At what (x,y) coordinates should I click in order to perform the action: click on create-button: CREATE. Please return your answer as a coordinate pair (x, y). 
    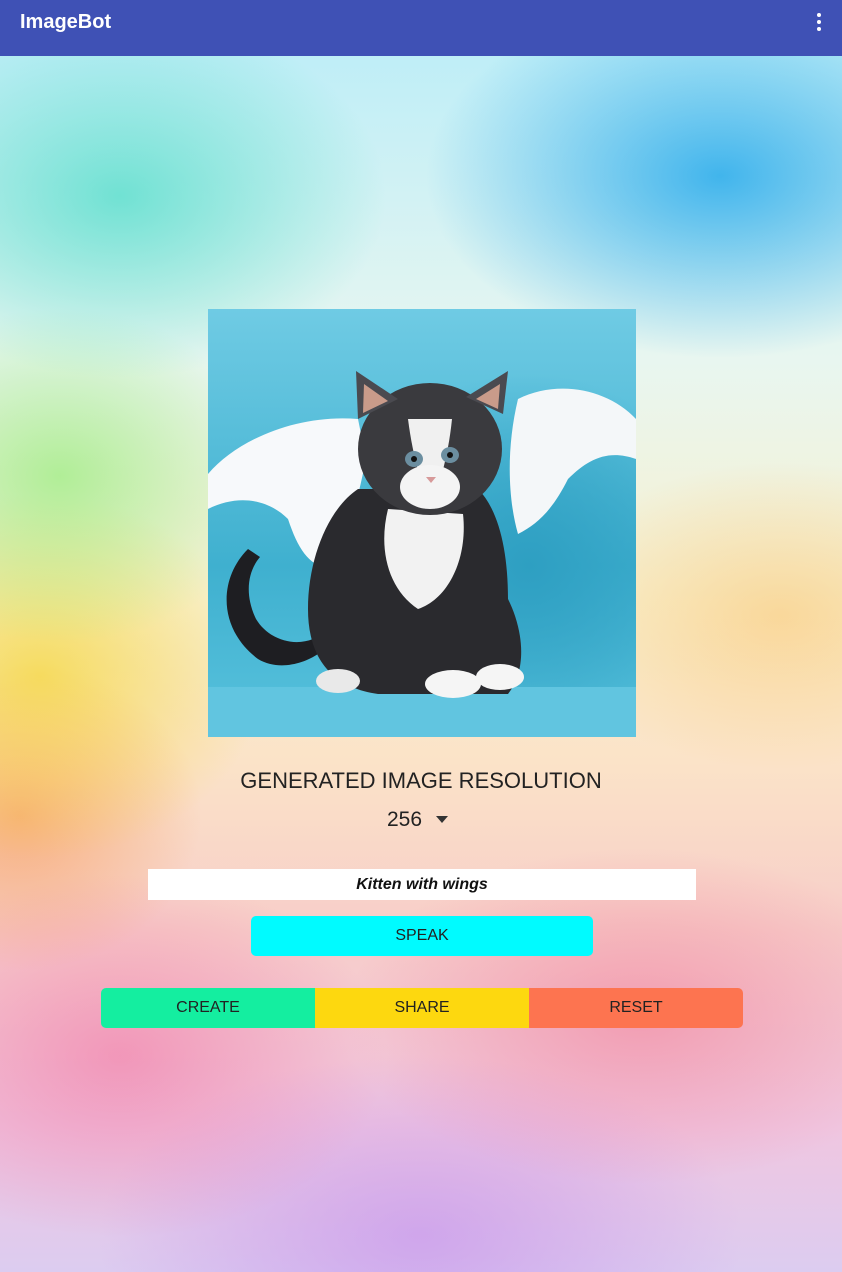
    Looking at the image, I should click on (208, 1008).